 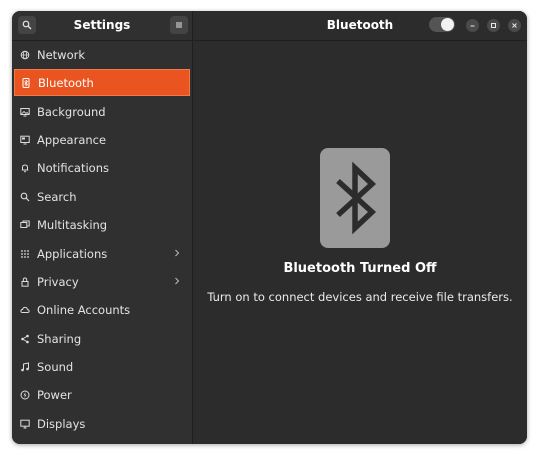 I want to click on sidebar-item-multitasking: Multitasking, so click(x=102, y=224).